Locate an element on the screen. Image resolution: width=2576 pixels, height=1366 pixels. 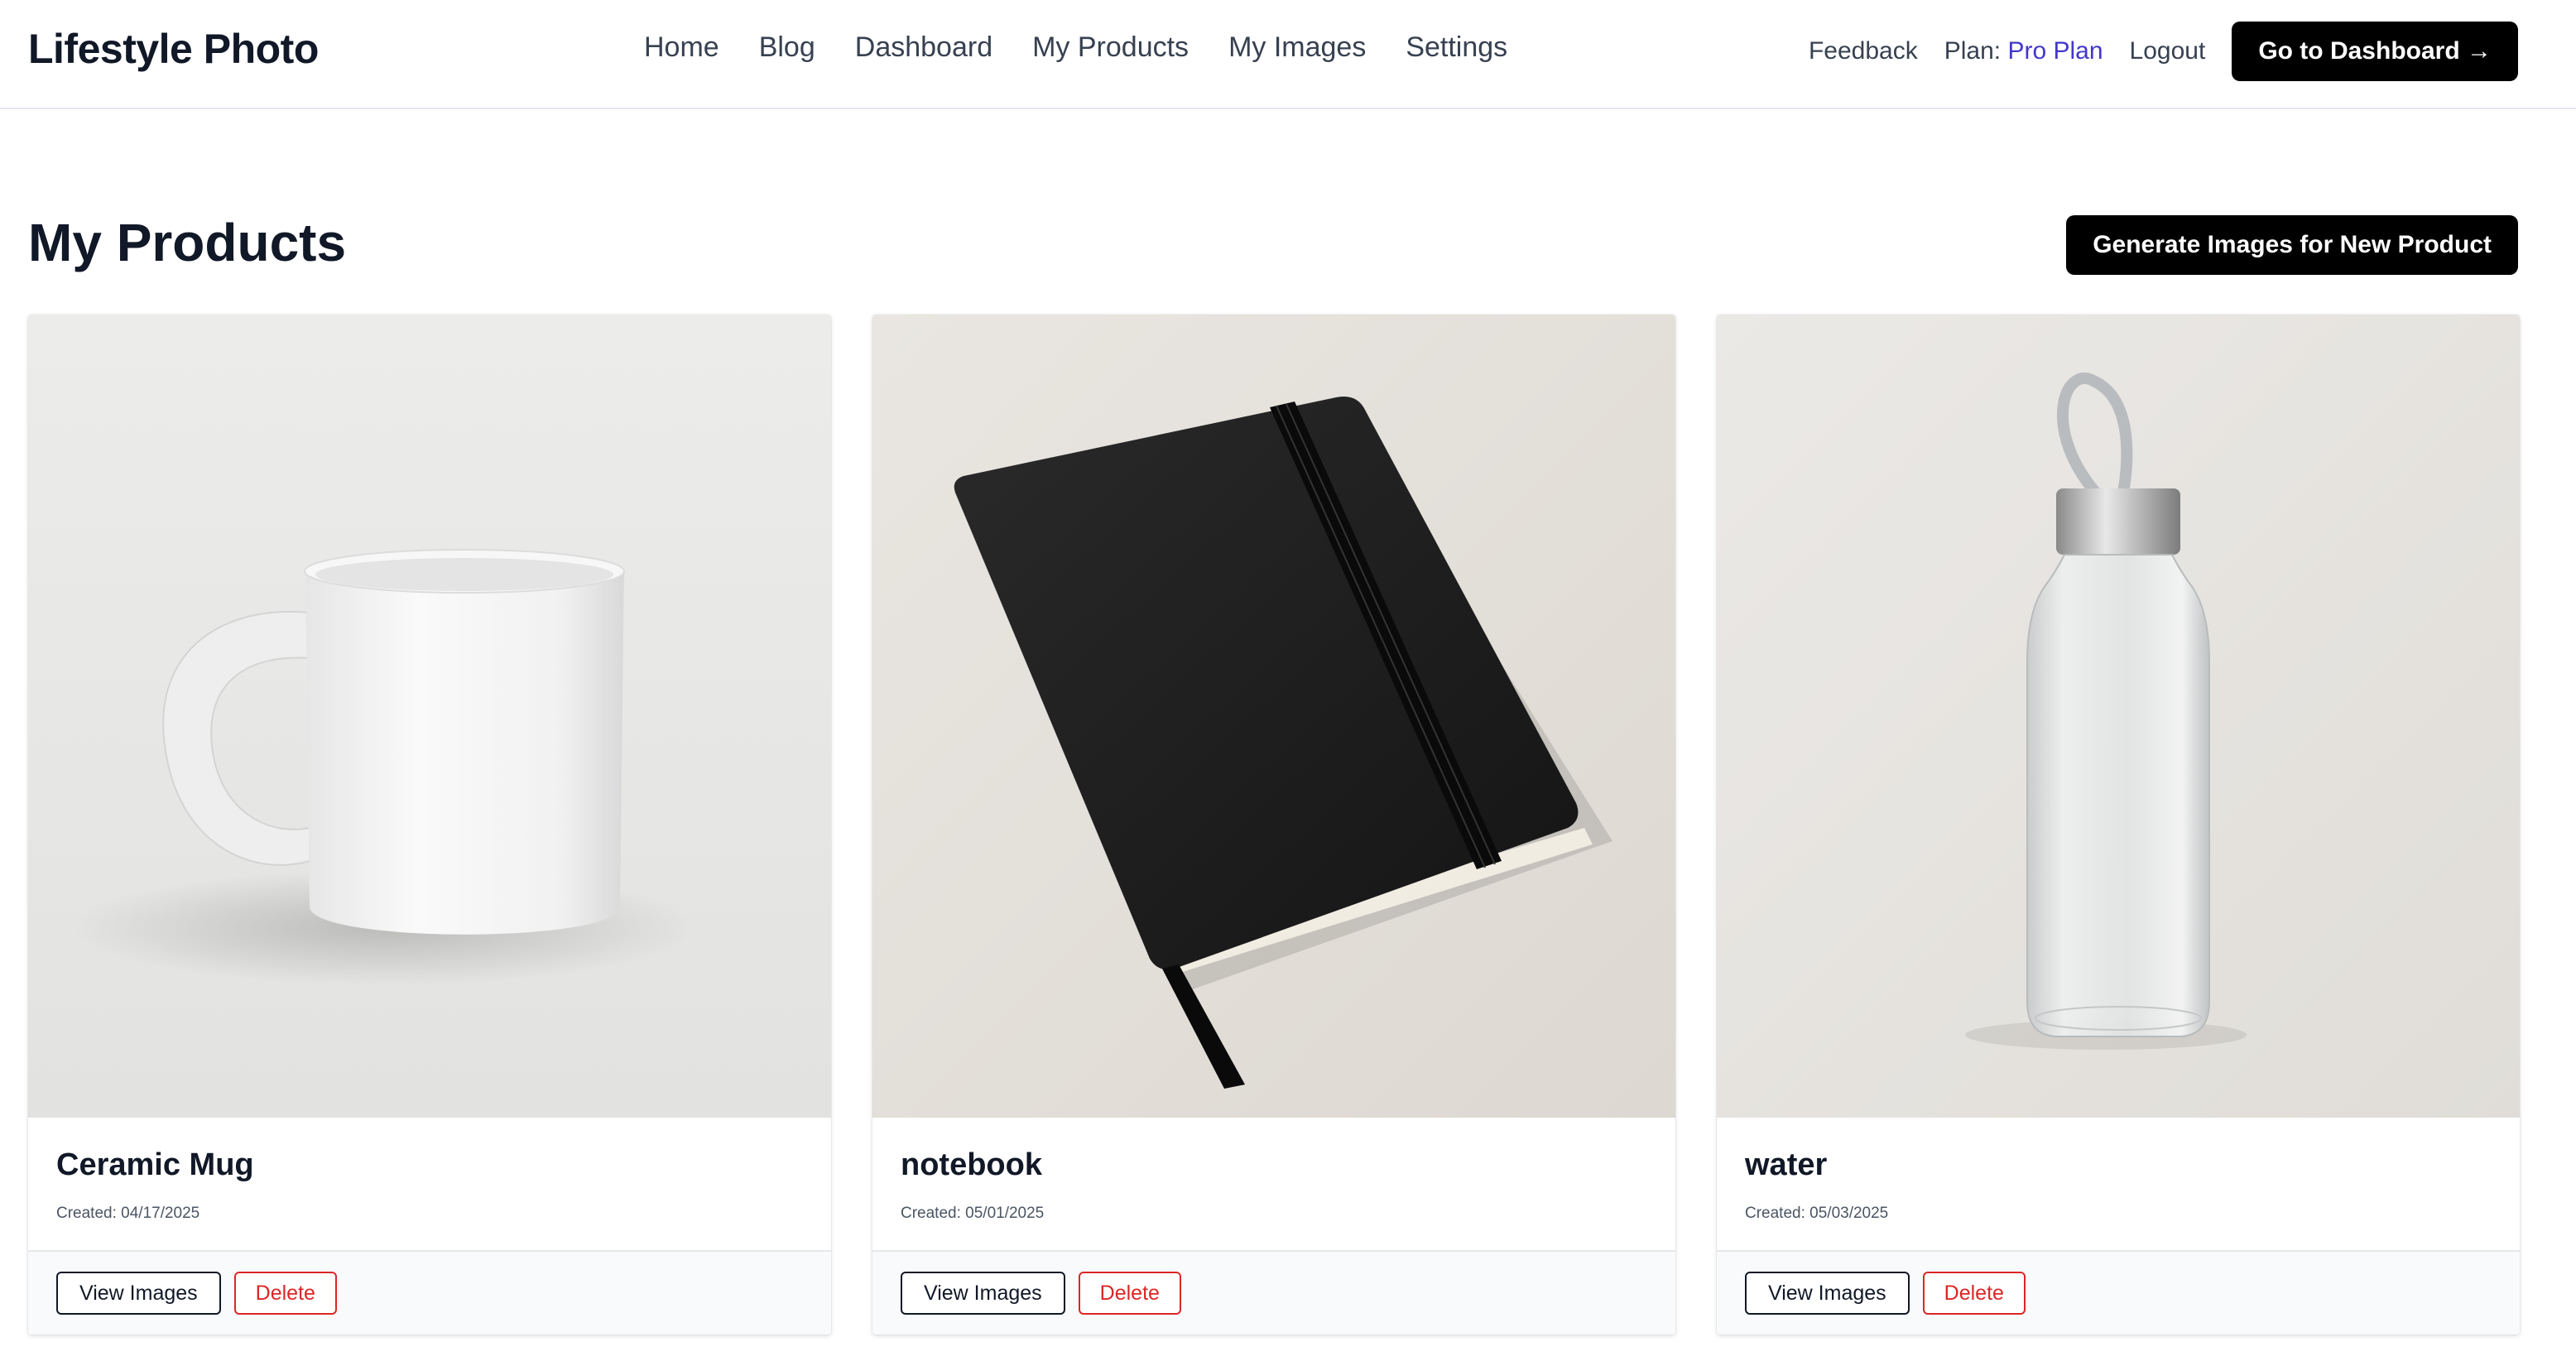
nav-home: Home is located at coordinates (681, 47).